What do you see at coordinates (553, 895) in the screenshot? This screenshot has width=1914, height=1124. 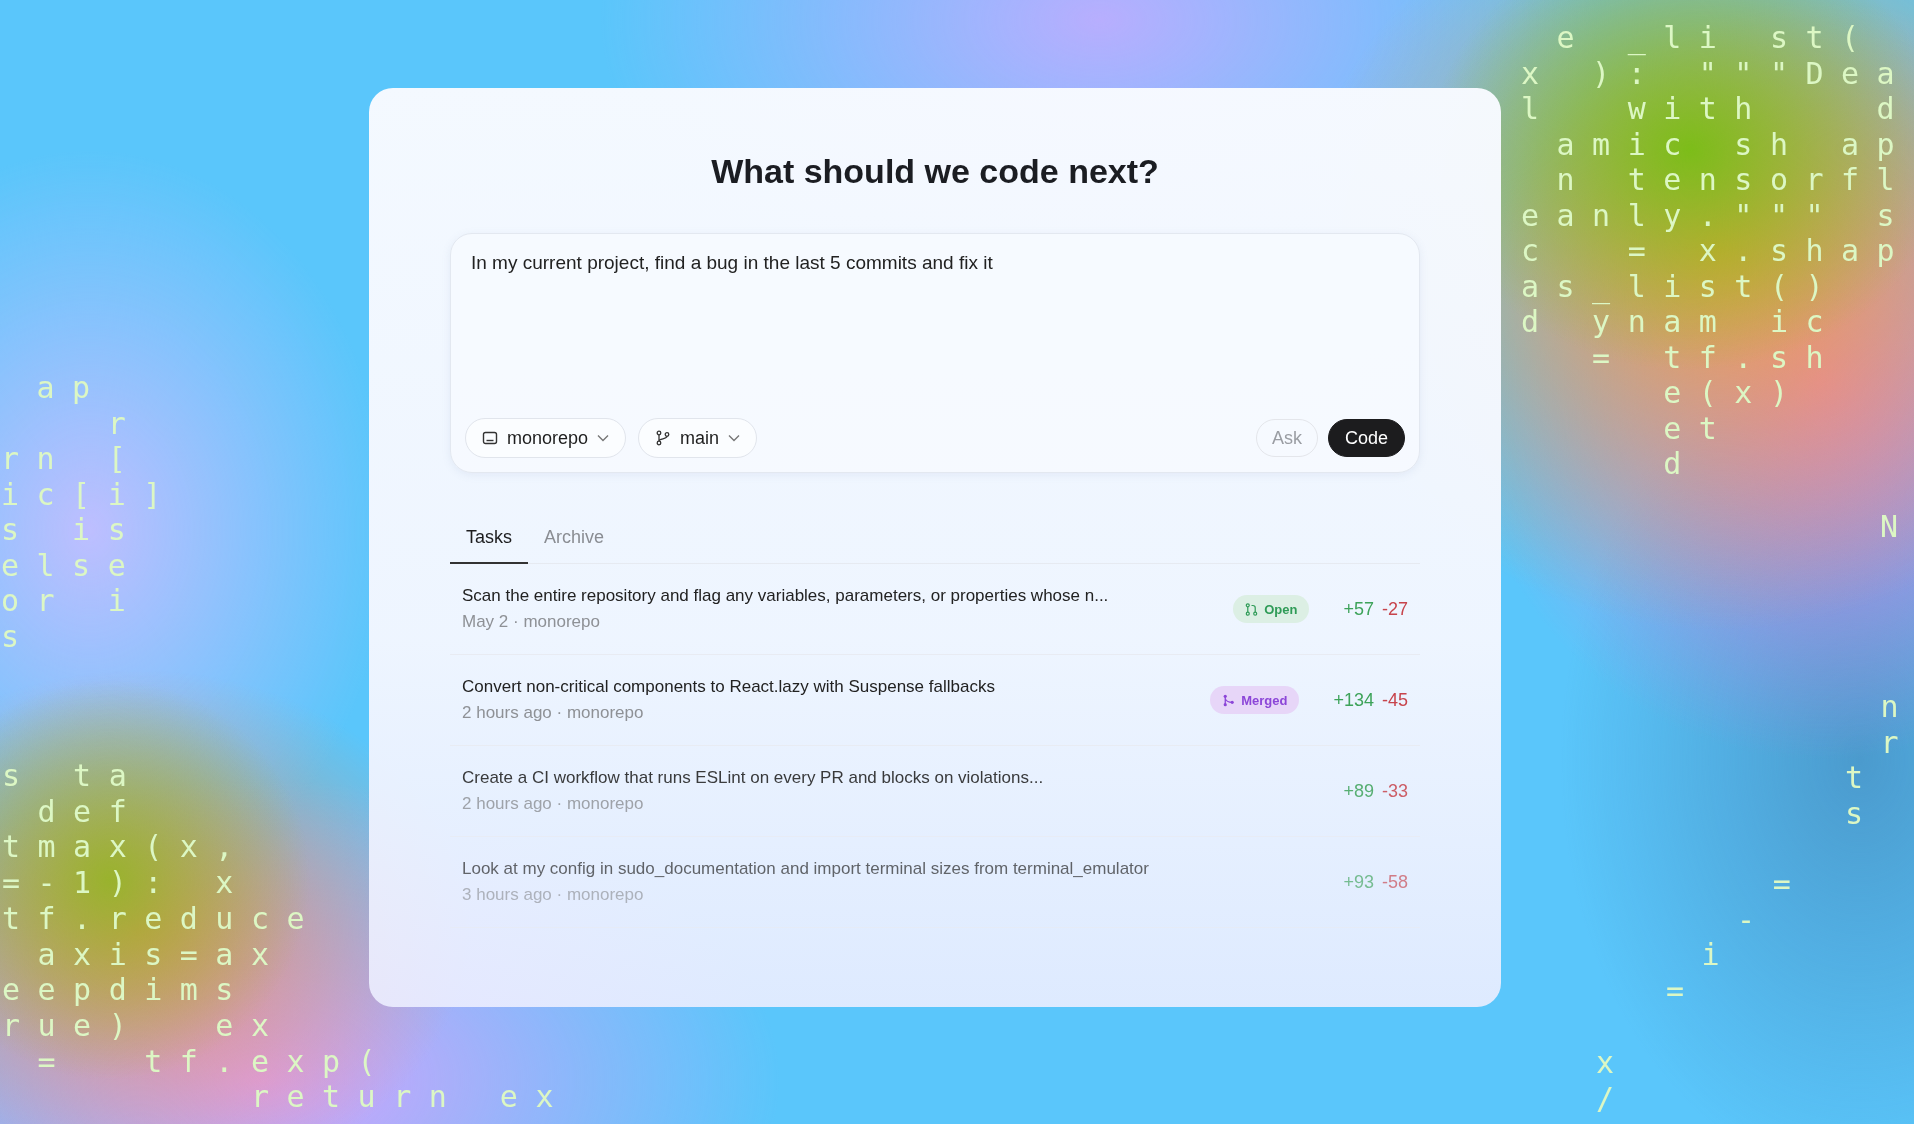 I see `task-meta: 3 hours ago · monorepo` at bounding box center [553, 895].